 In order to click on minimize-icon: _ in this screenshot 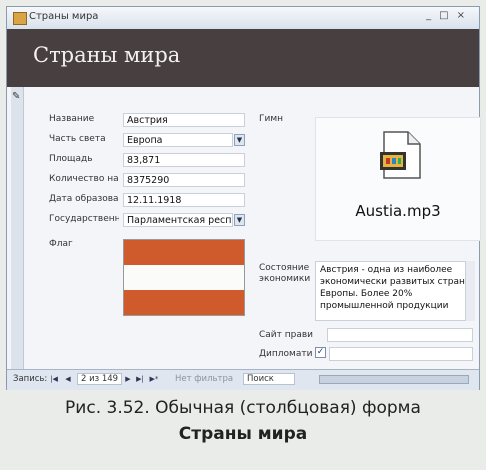, I will do `click(432, 15)`.